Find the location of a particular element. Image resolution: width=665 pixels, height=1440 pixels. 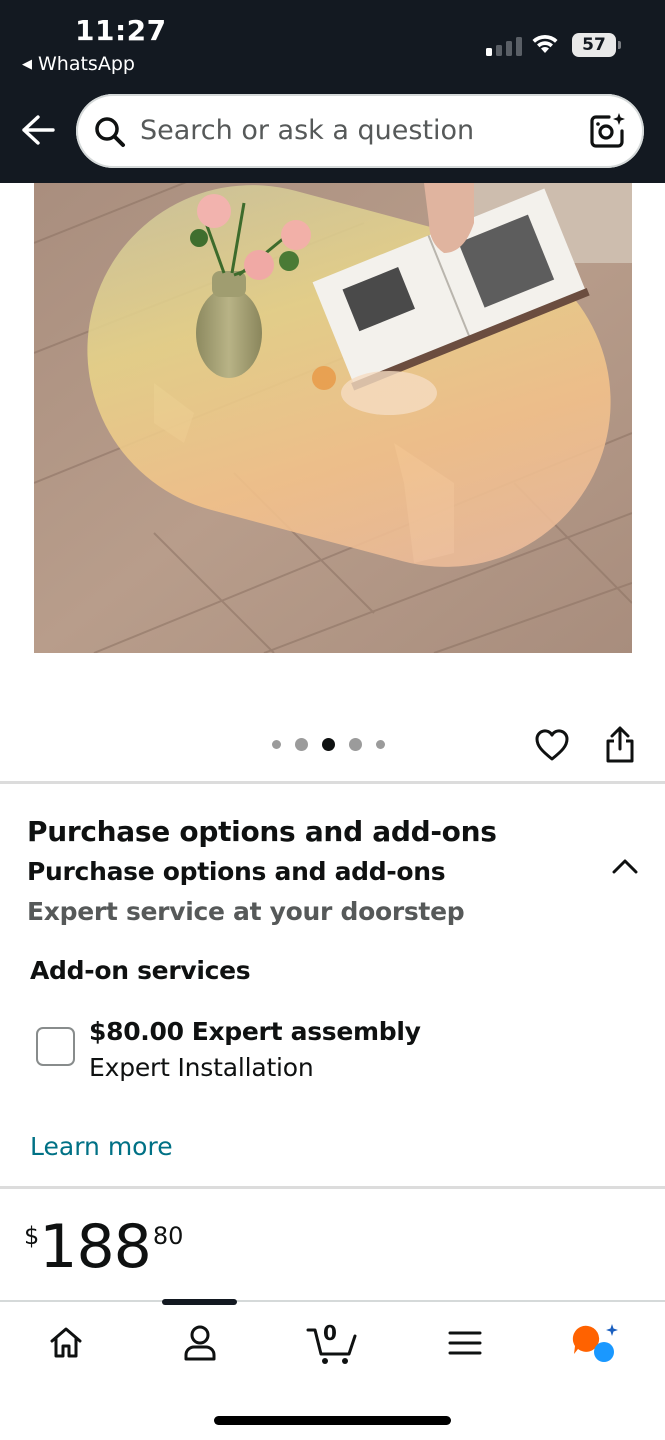

heart-icon is located at coordinates (552, 745).